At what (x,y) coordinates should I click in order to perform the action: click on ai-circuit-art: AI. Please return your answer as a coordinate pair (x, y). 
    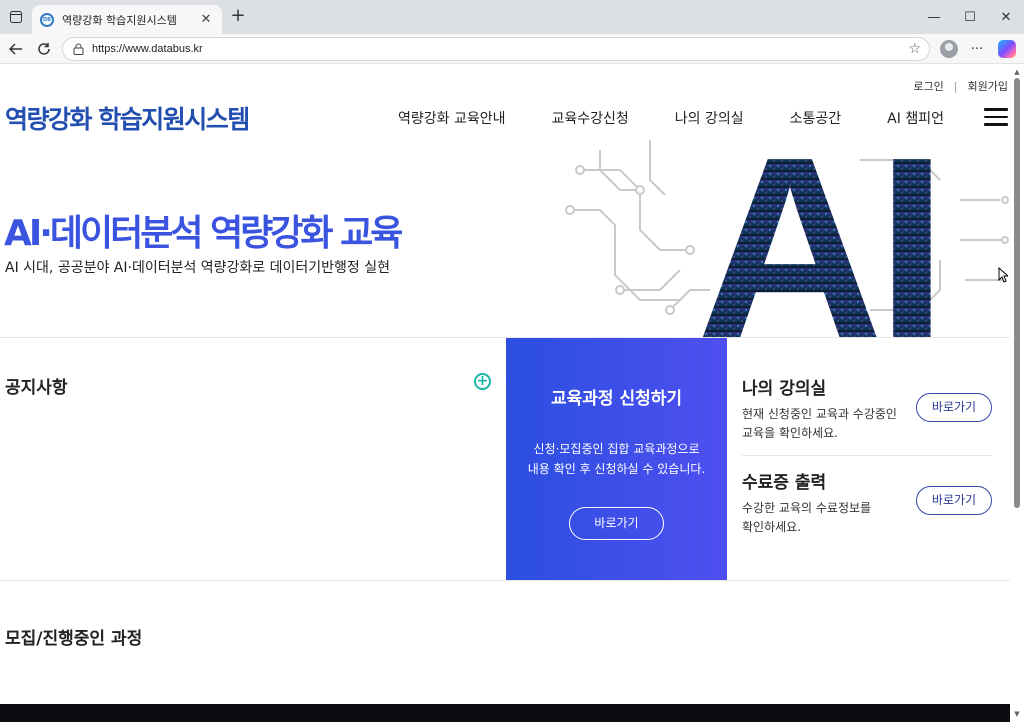
    Looking at the image, I should click on (787, 239).